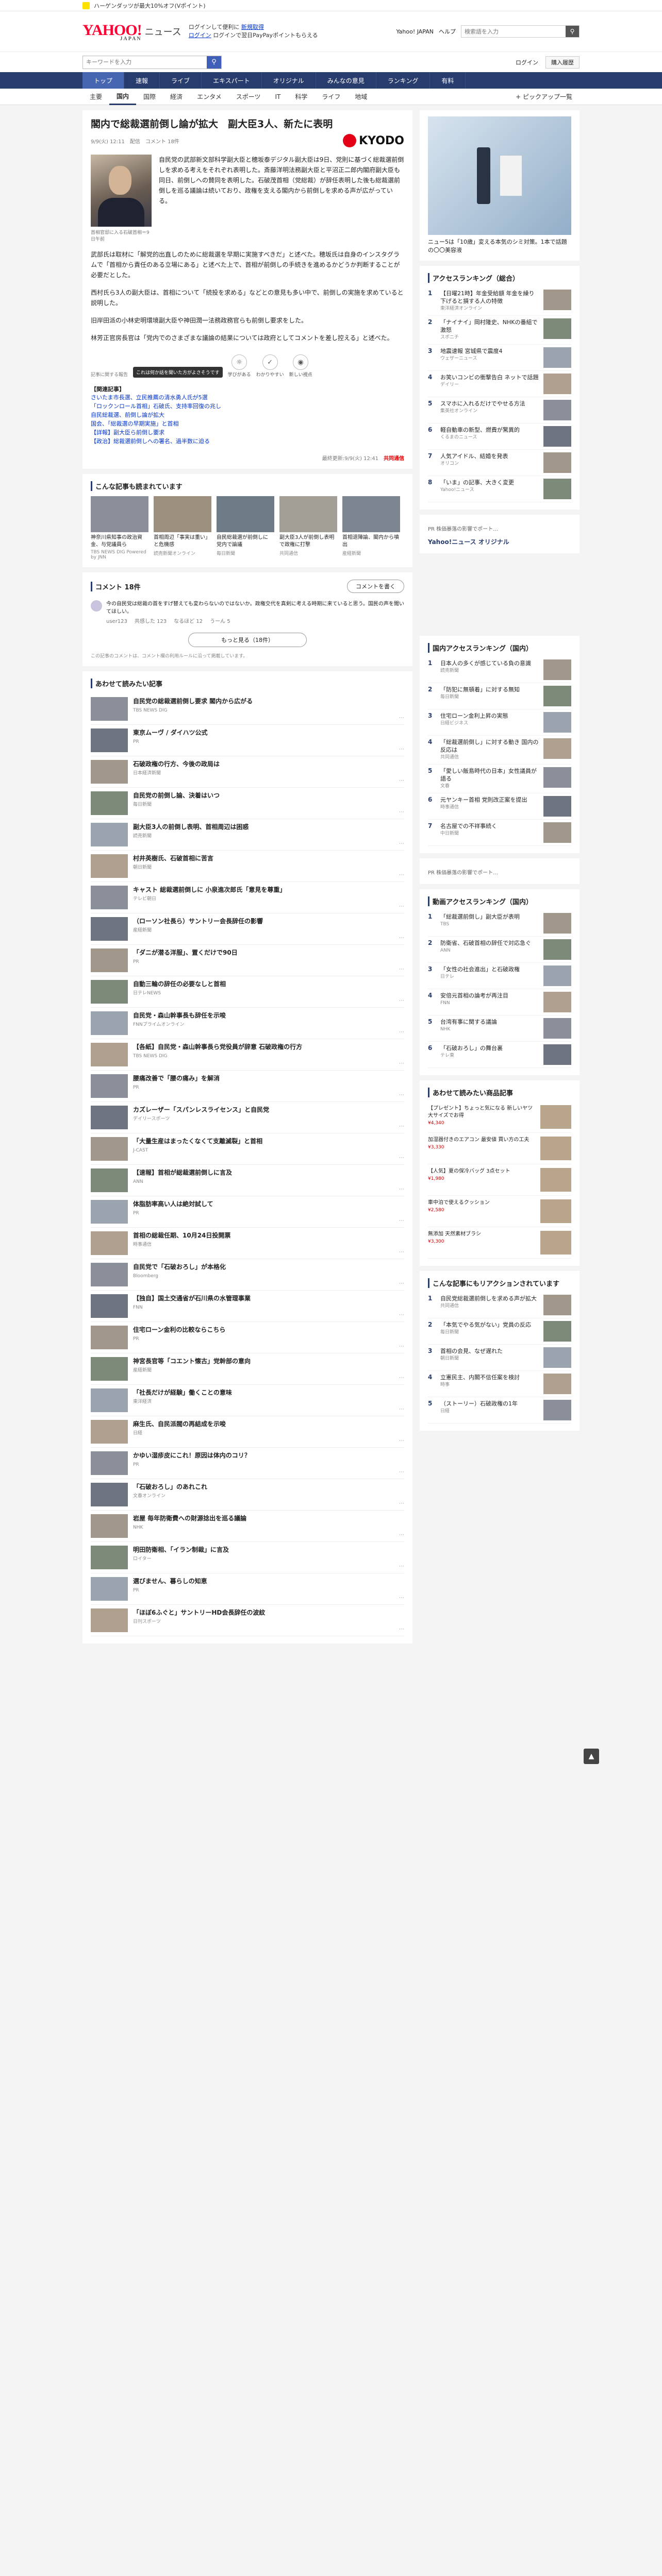  What do you see at coordinates (248, 1149) in the screenshot?
I see `list-item: 「大量生産はまったくなくて支離滅裂」と首相 J-CAST ⋯` at bounding box center [248, 1149].